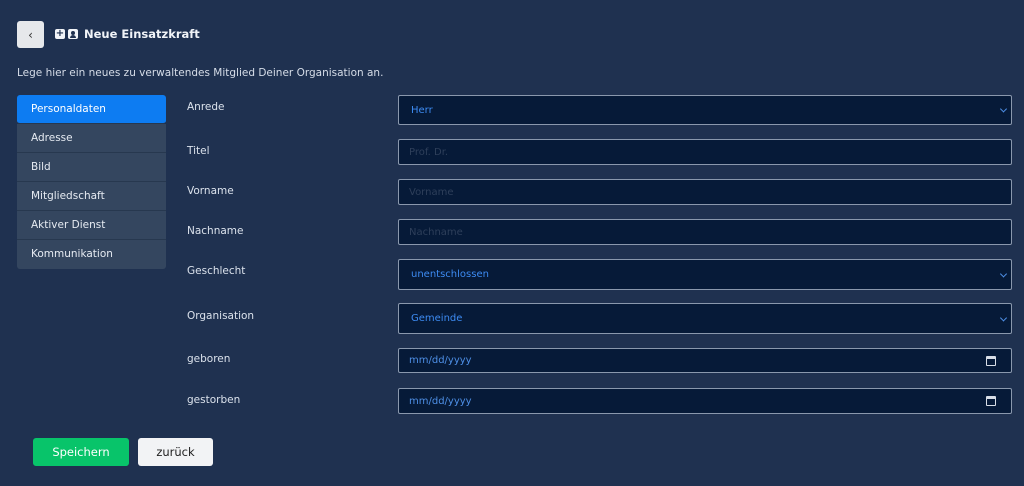 The height and width of the screenshot is (486, 1024). I want to click on organisation-select: Gemeinde, so click(705, 318).